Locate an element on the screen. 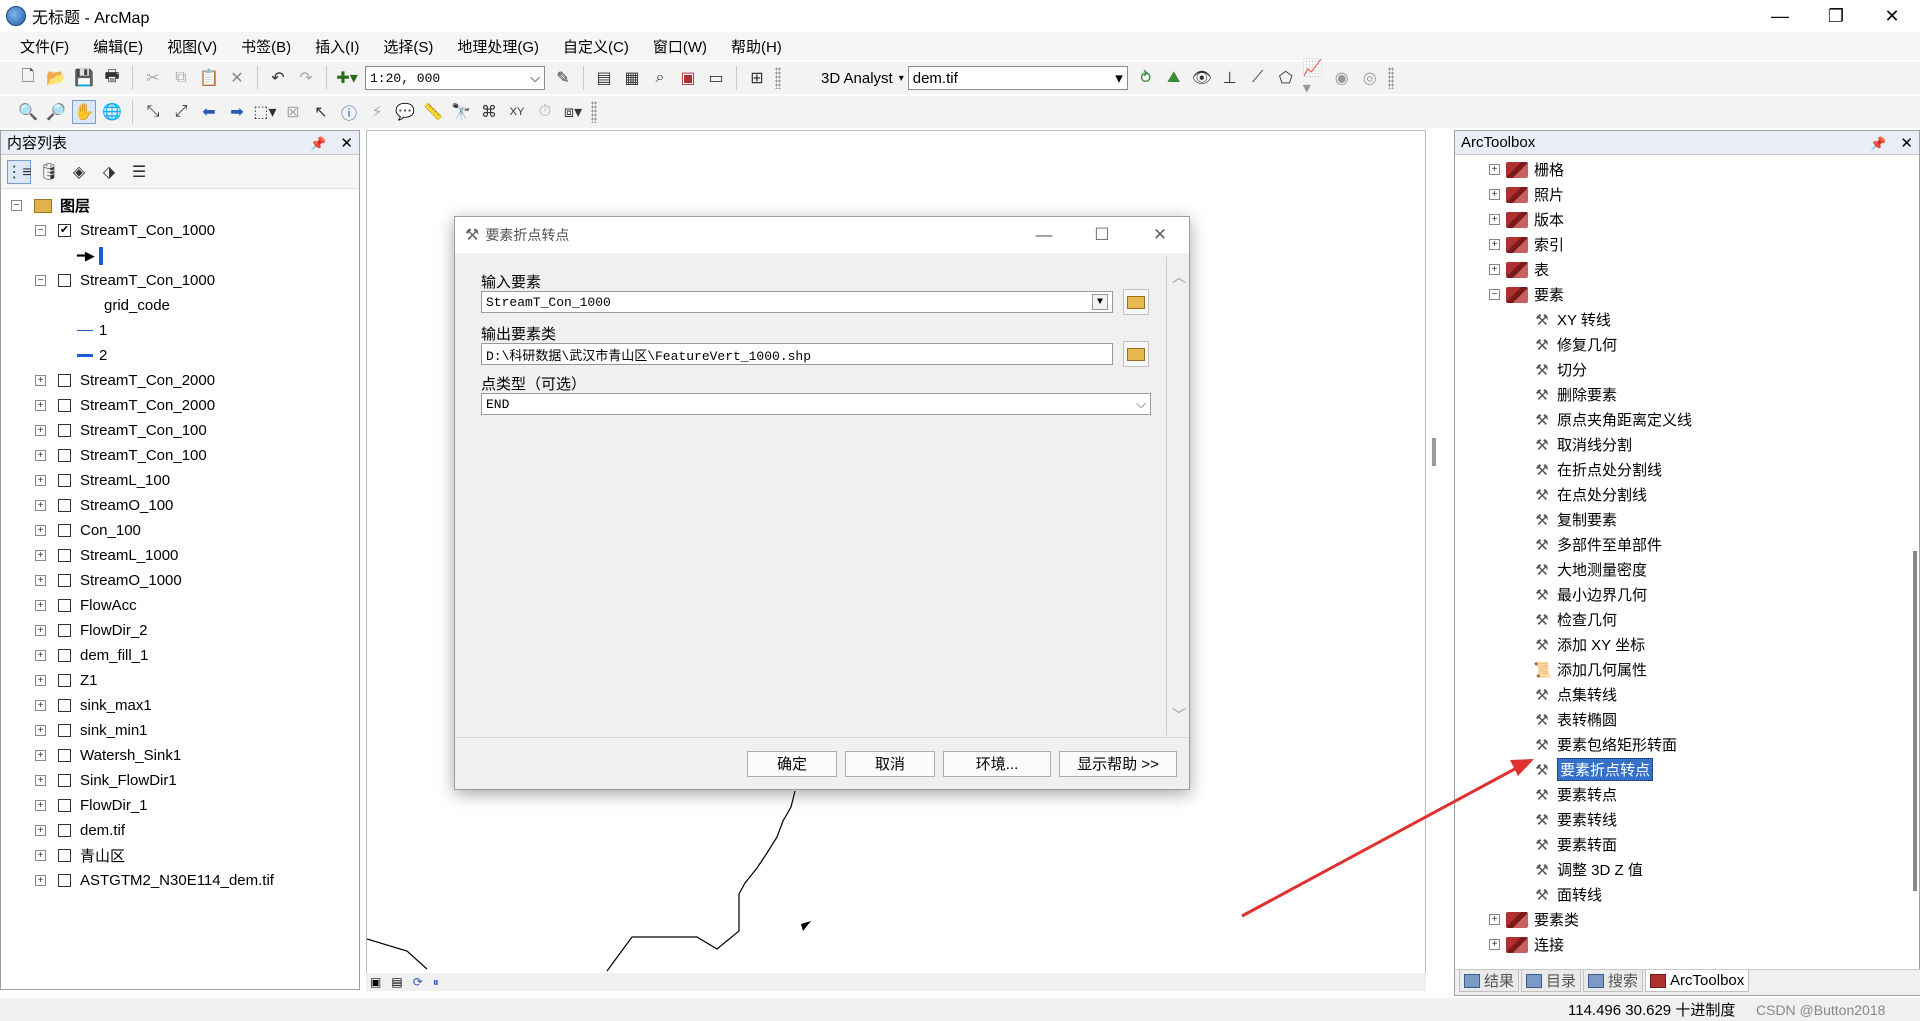 The width and height of the screenshot is (1920, 1021). tab-arctoolbox: ArcToolbox is located at coordinates (1697, 981).